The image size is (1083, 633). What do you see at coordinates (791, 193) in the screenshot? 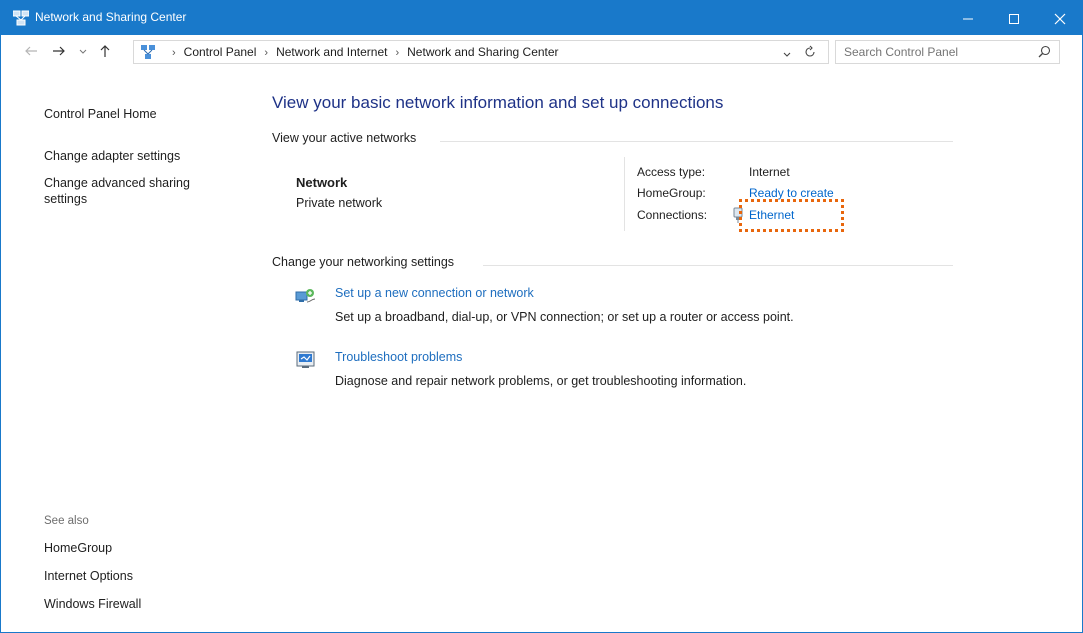
I see `homegroup-ready-link: Ready to create` at bounding box center [791, 193].